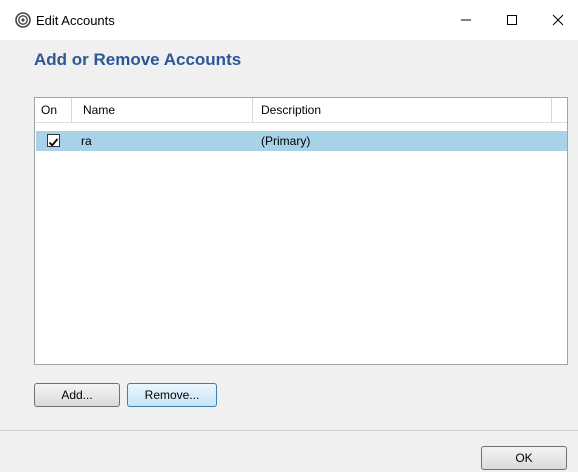 The image size is (578, 472). I want to click on account-enabled-checkbox, so click(53, 140).